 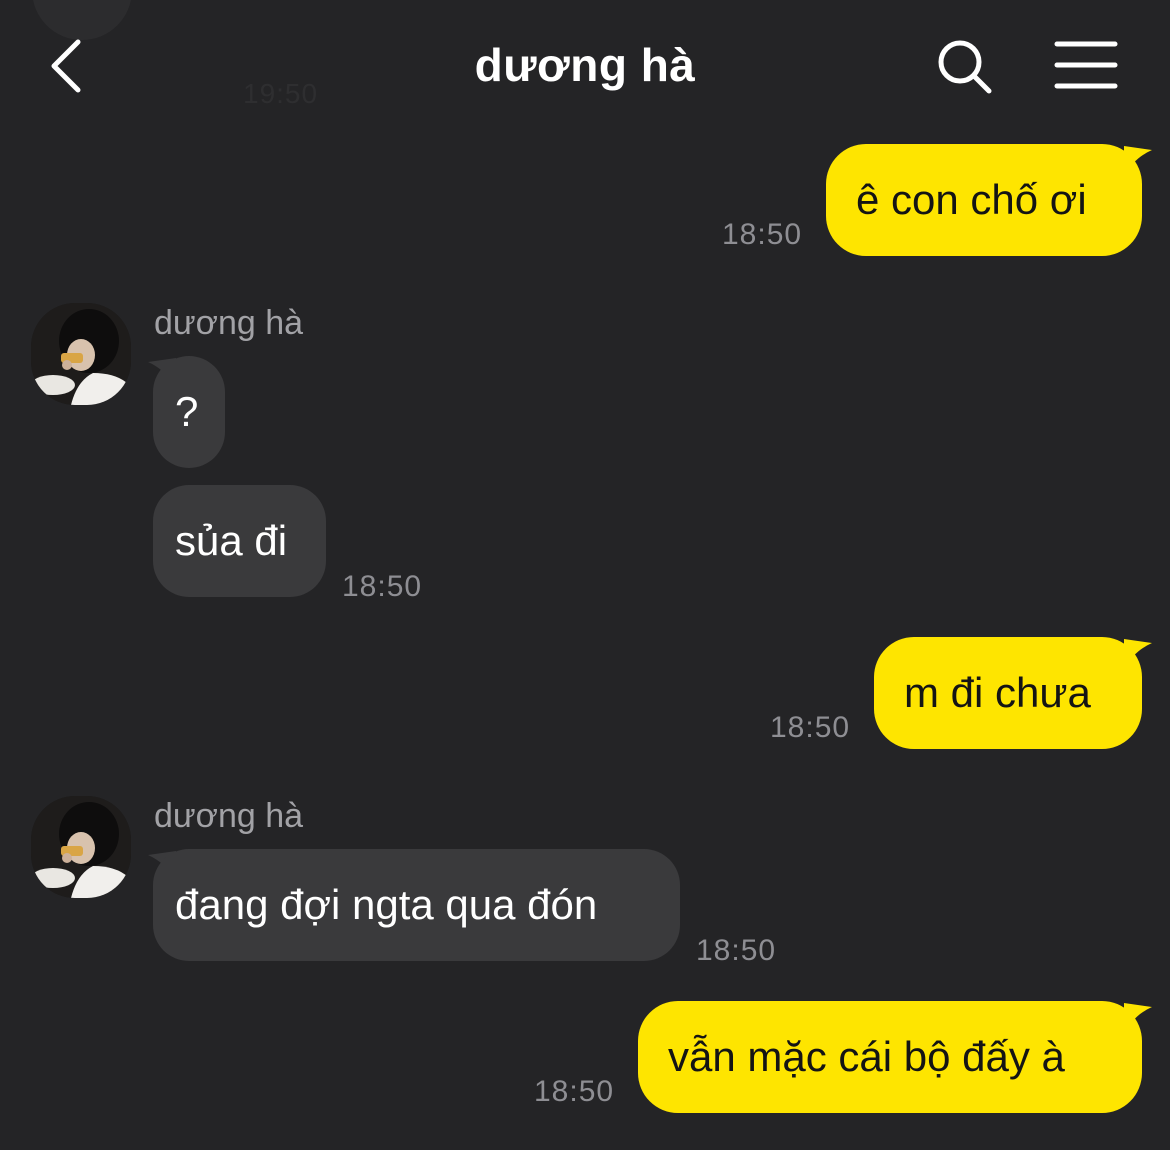 I want to click on hamburger-menu-icon, so click(x=1086, y=65).